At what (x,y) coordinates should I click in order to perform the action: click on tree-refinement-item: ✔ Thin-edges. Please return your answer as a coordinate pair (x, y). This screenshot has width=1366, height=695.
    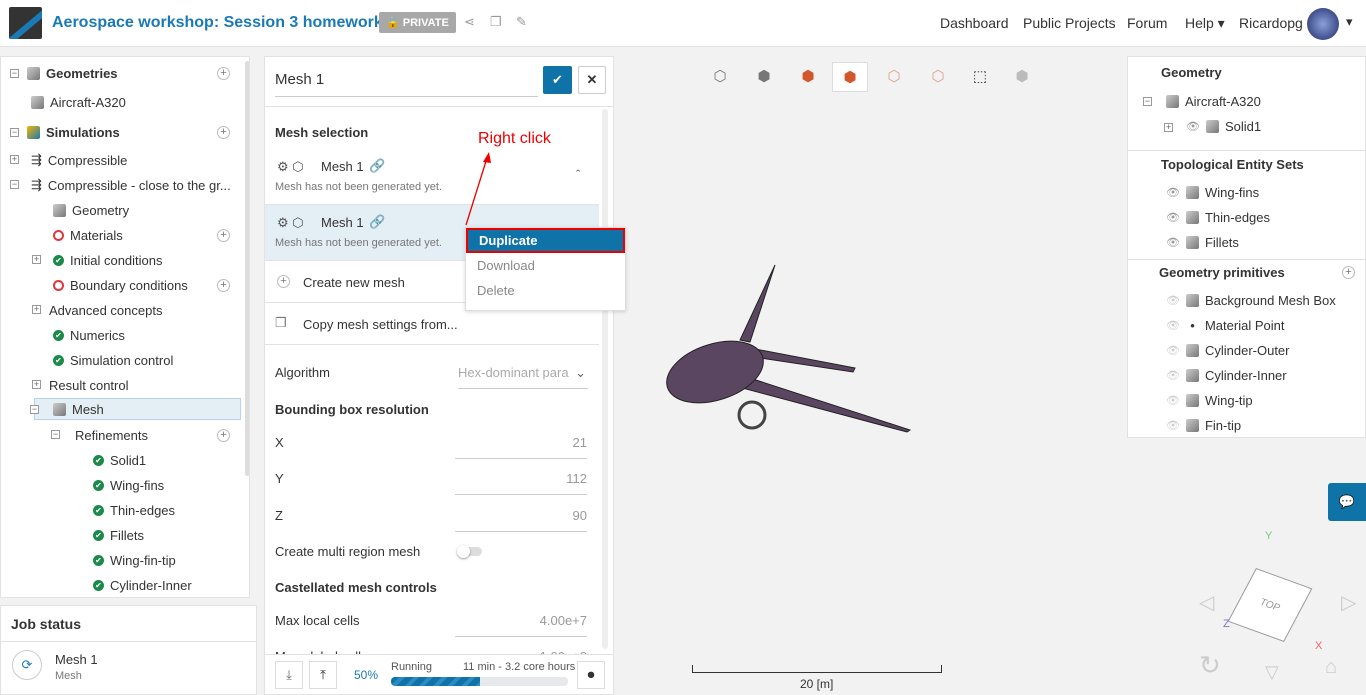
    Looking at the image, I should click on (134, 510).